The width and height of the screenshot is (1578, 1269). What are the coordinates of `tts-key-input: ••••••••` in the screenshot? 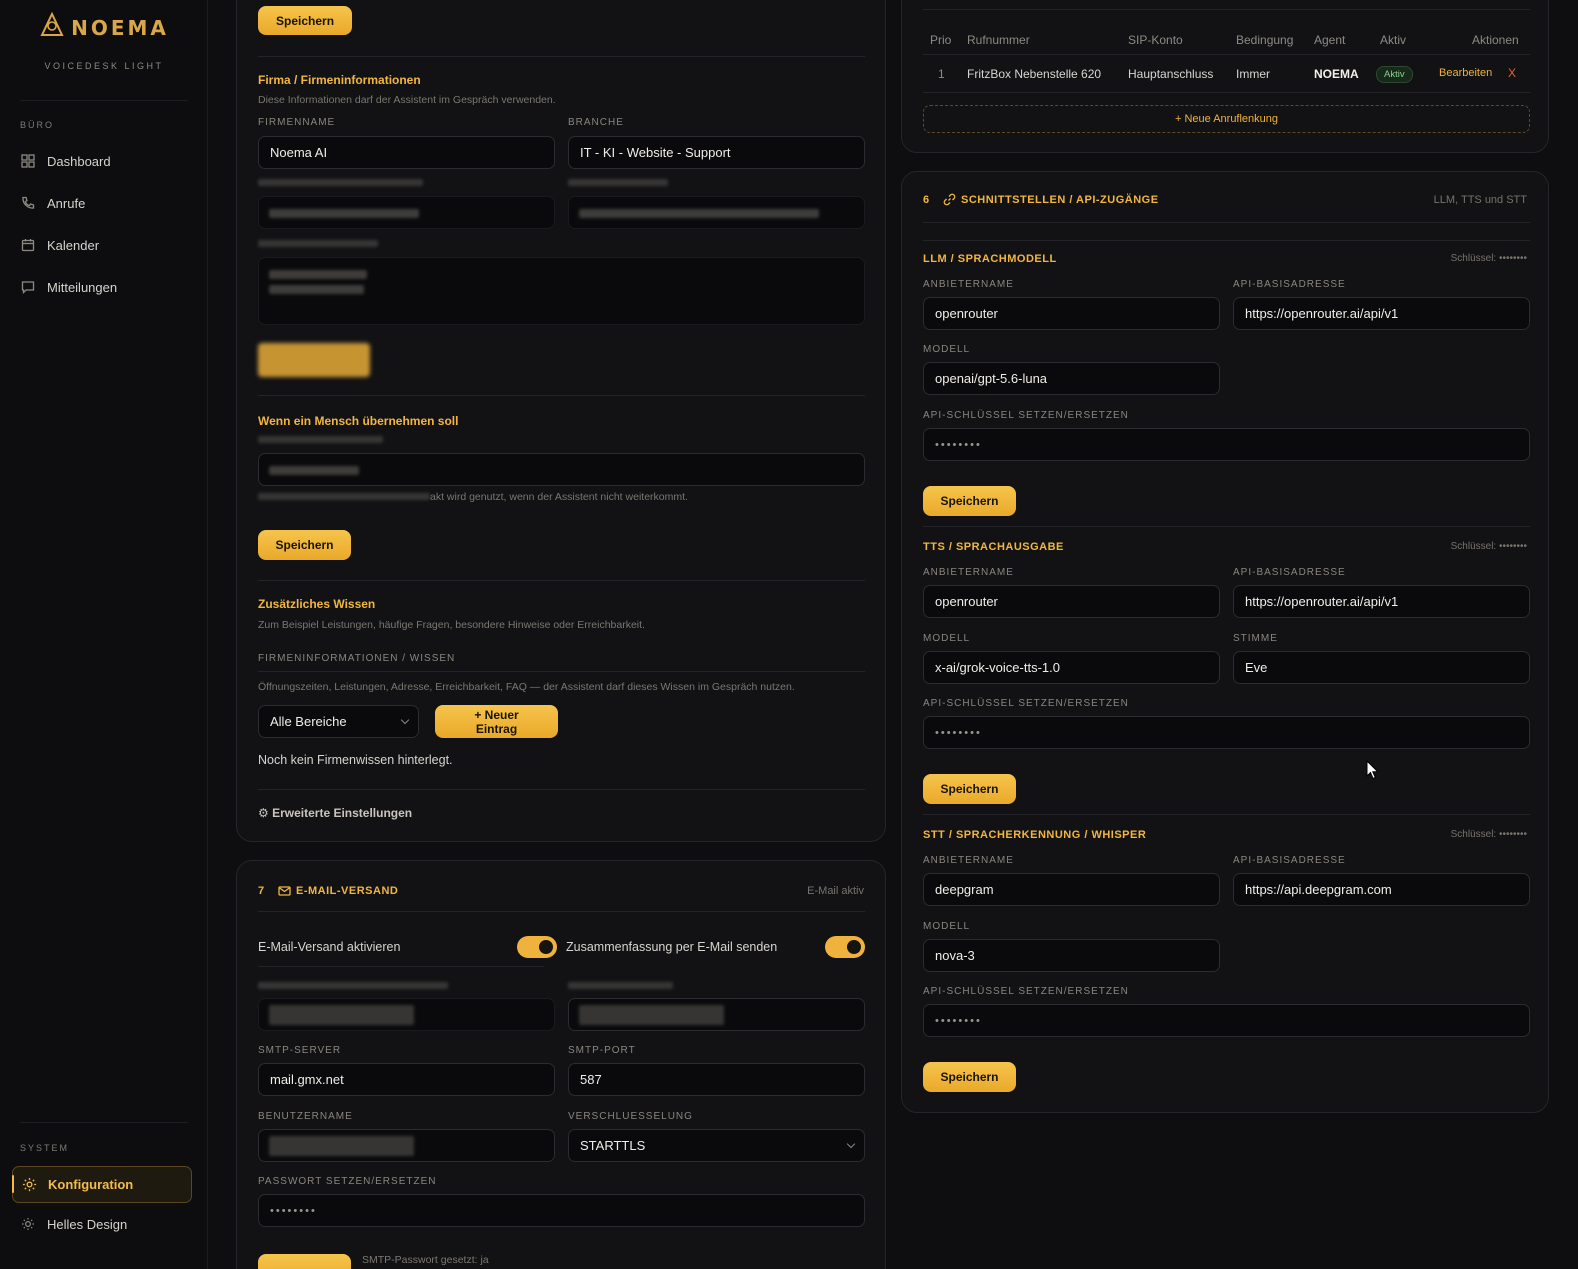 It's located at (1226, 732).